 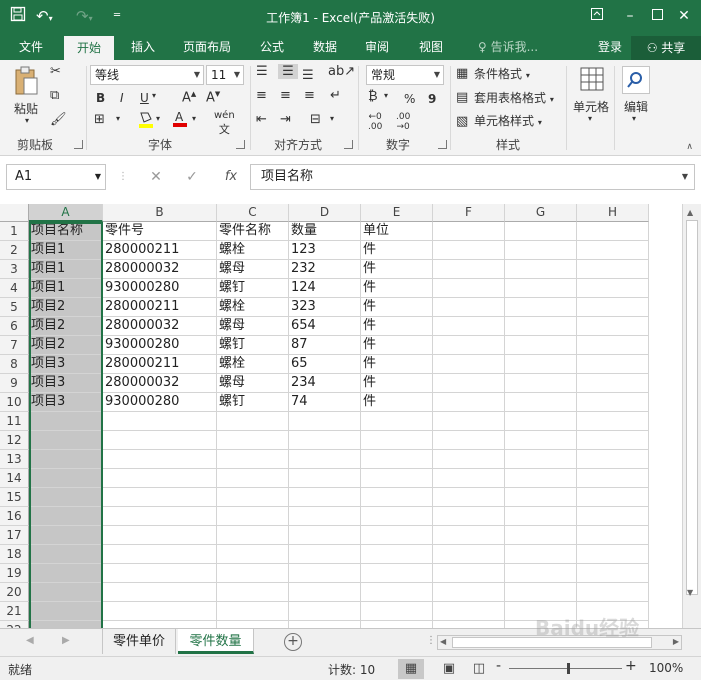 What do you see at coordinates (147, 75) in the screenshot?
I see `font-name-select: 等线 ▼` at bounding box center [147, 75].